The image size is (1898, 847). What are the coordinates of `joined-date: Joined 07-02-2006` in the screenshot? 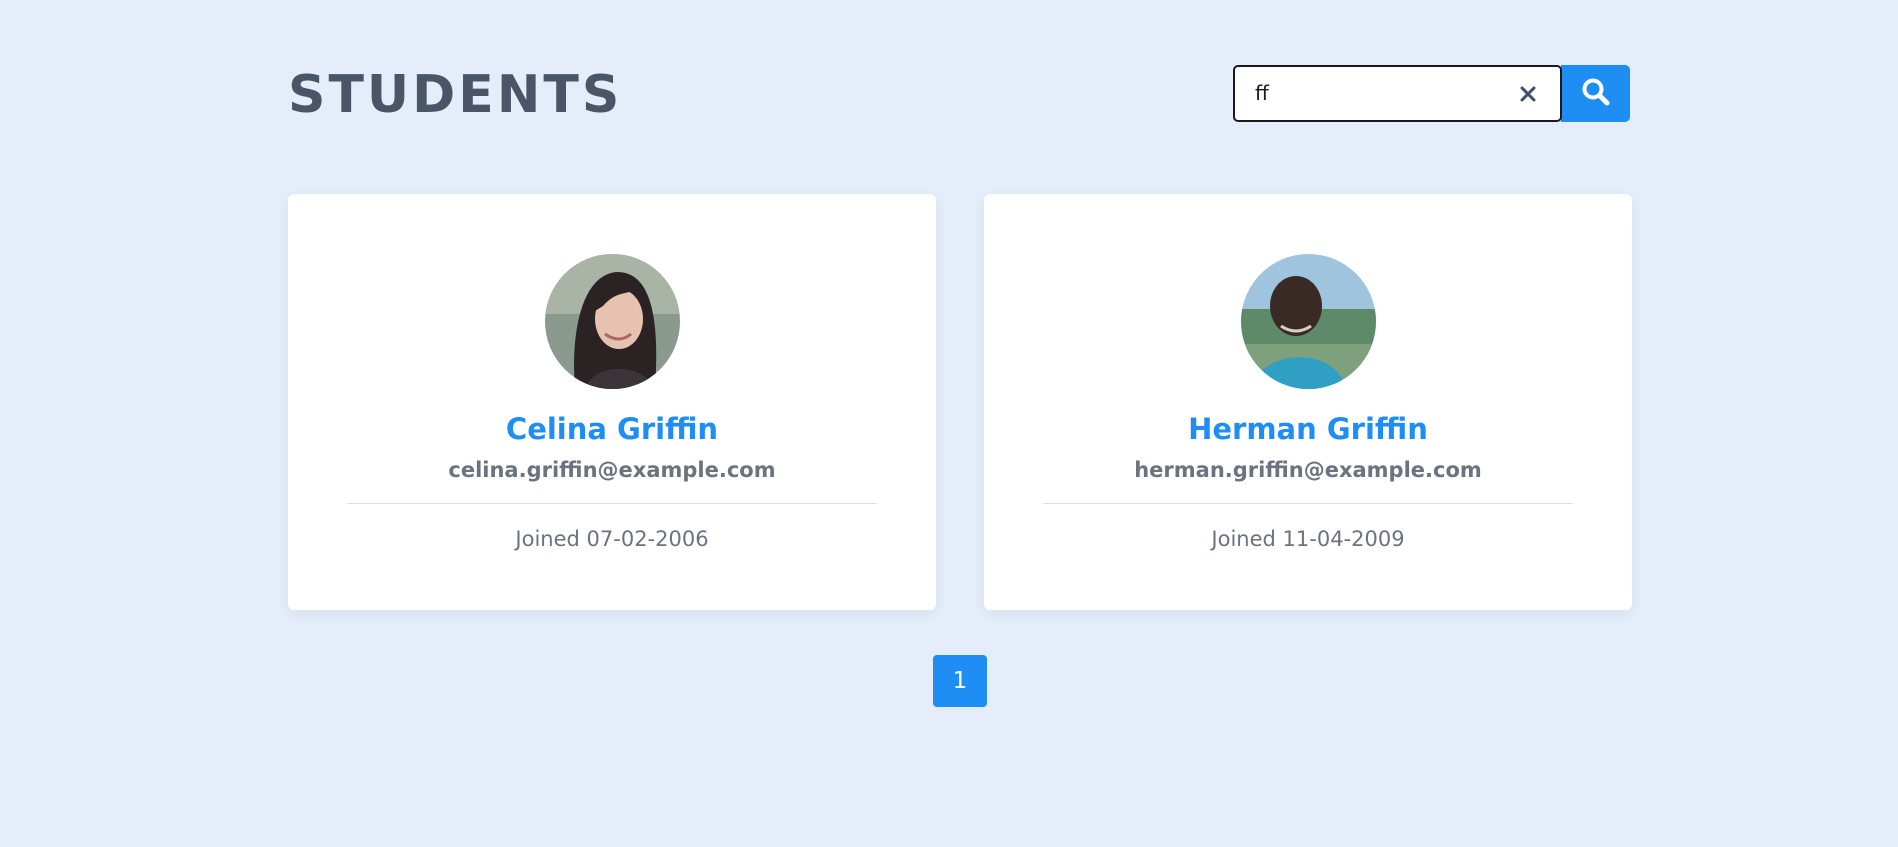 It's located at (612, 539).